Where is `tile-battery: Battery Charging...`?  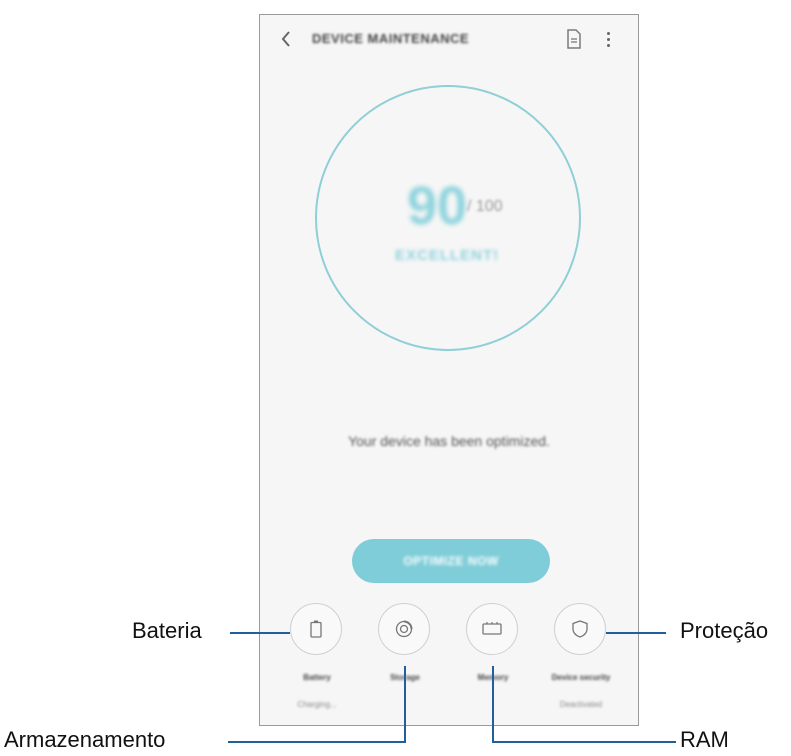 tile-battery: Battery Charging... is located at coordinates (317, 663).